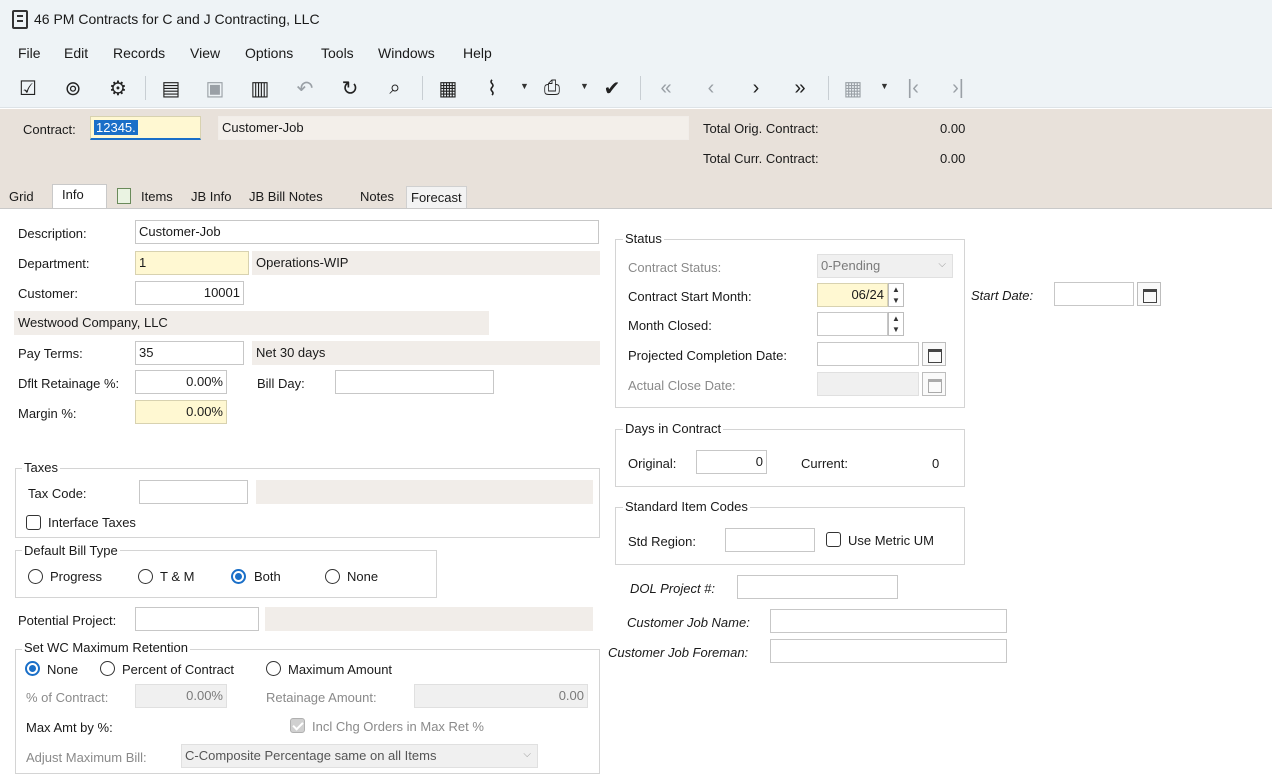 The width and height of the screenshot is (1272, 780). What do you see at coordinates (321, 697) in the screenshot?
I see `retainage-amount-label: Retainage Amount:` at bounding box center [321, 697].